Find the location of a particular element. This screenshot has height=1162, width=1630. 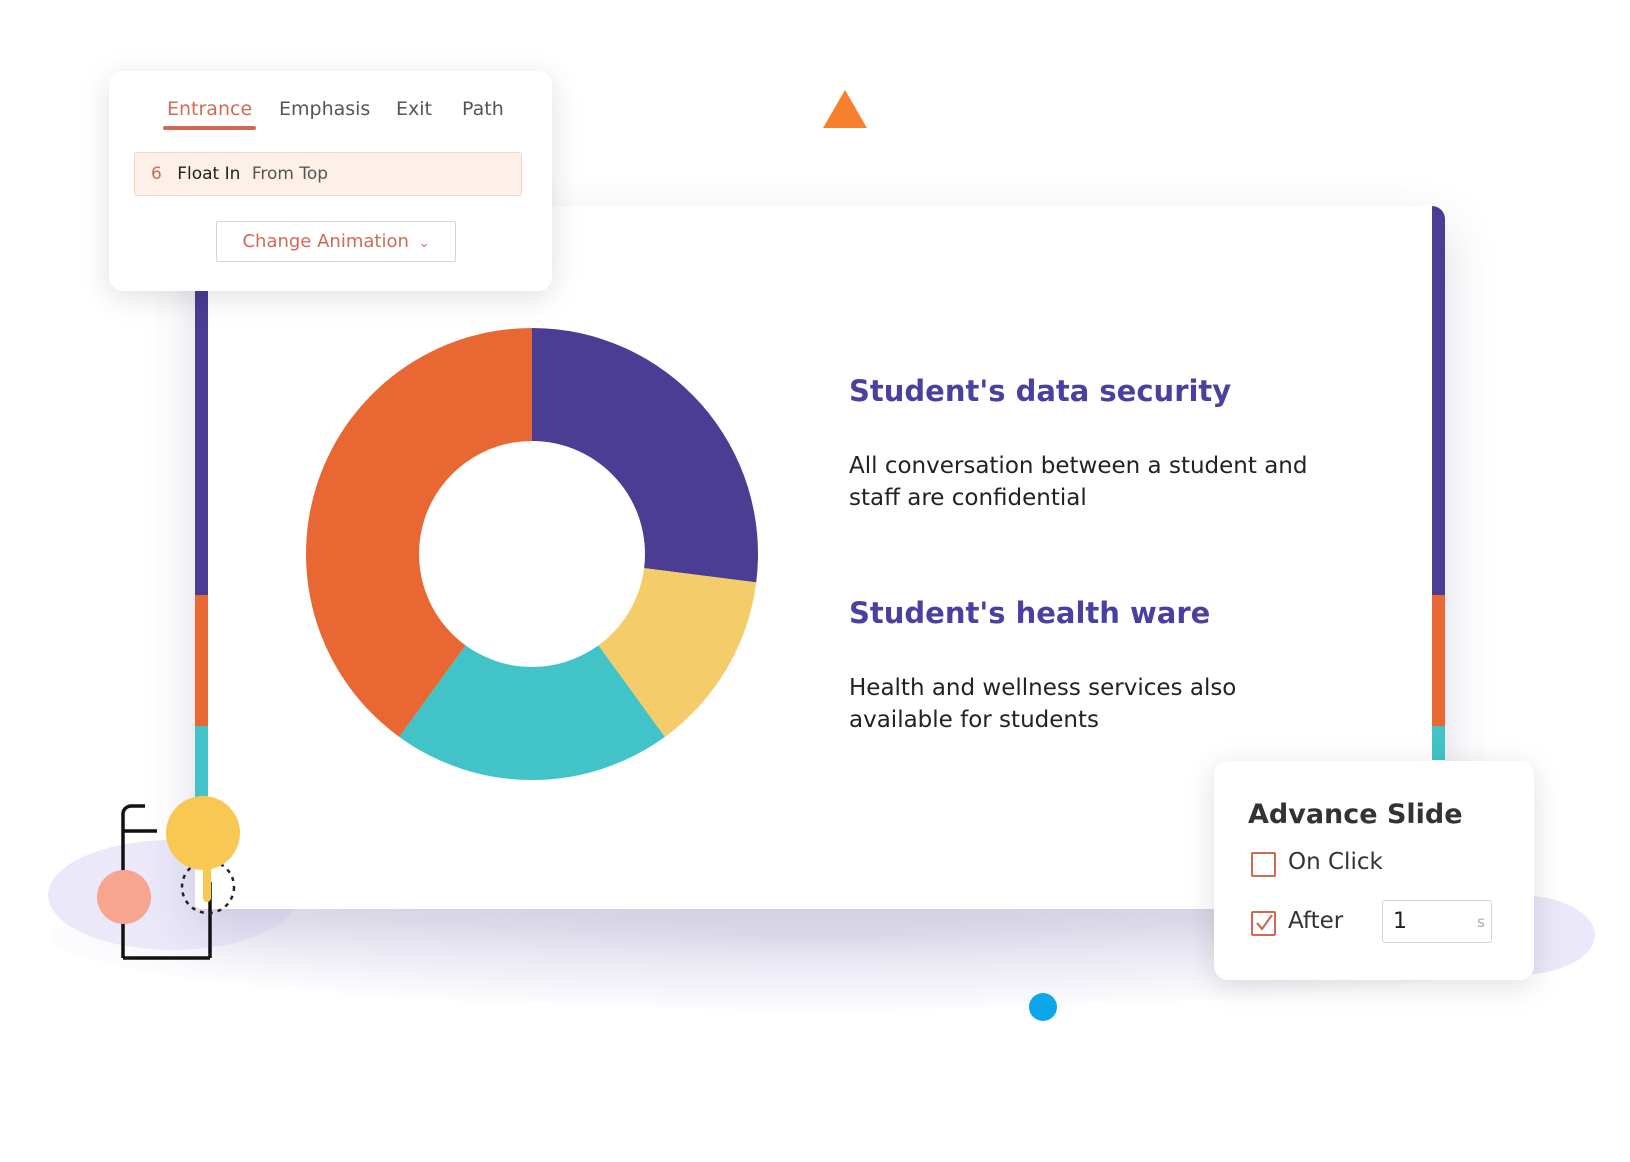

selected-animation: 6 Float In From Top is located at coordinates (328, 174).